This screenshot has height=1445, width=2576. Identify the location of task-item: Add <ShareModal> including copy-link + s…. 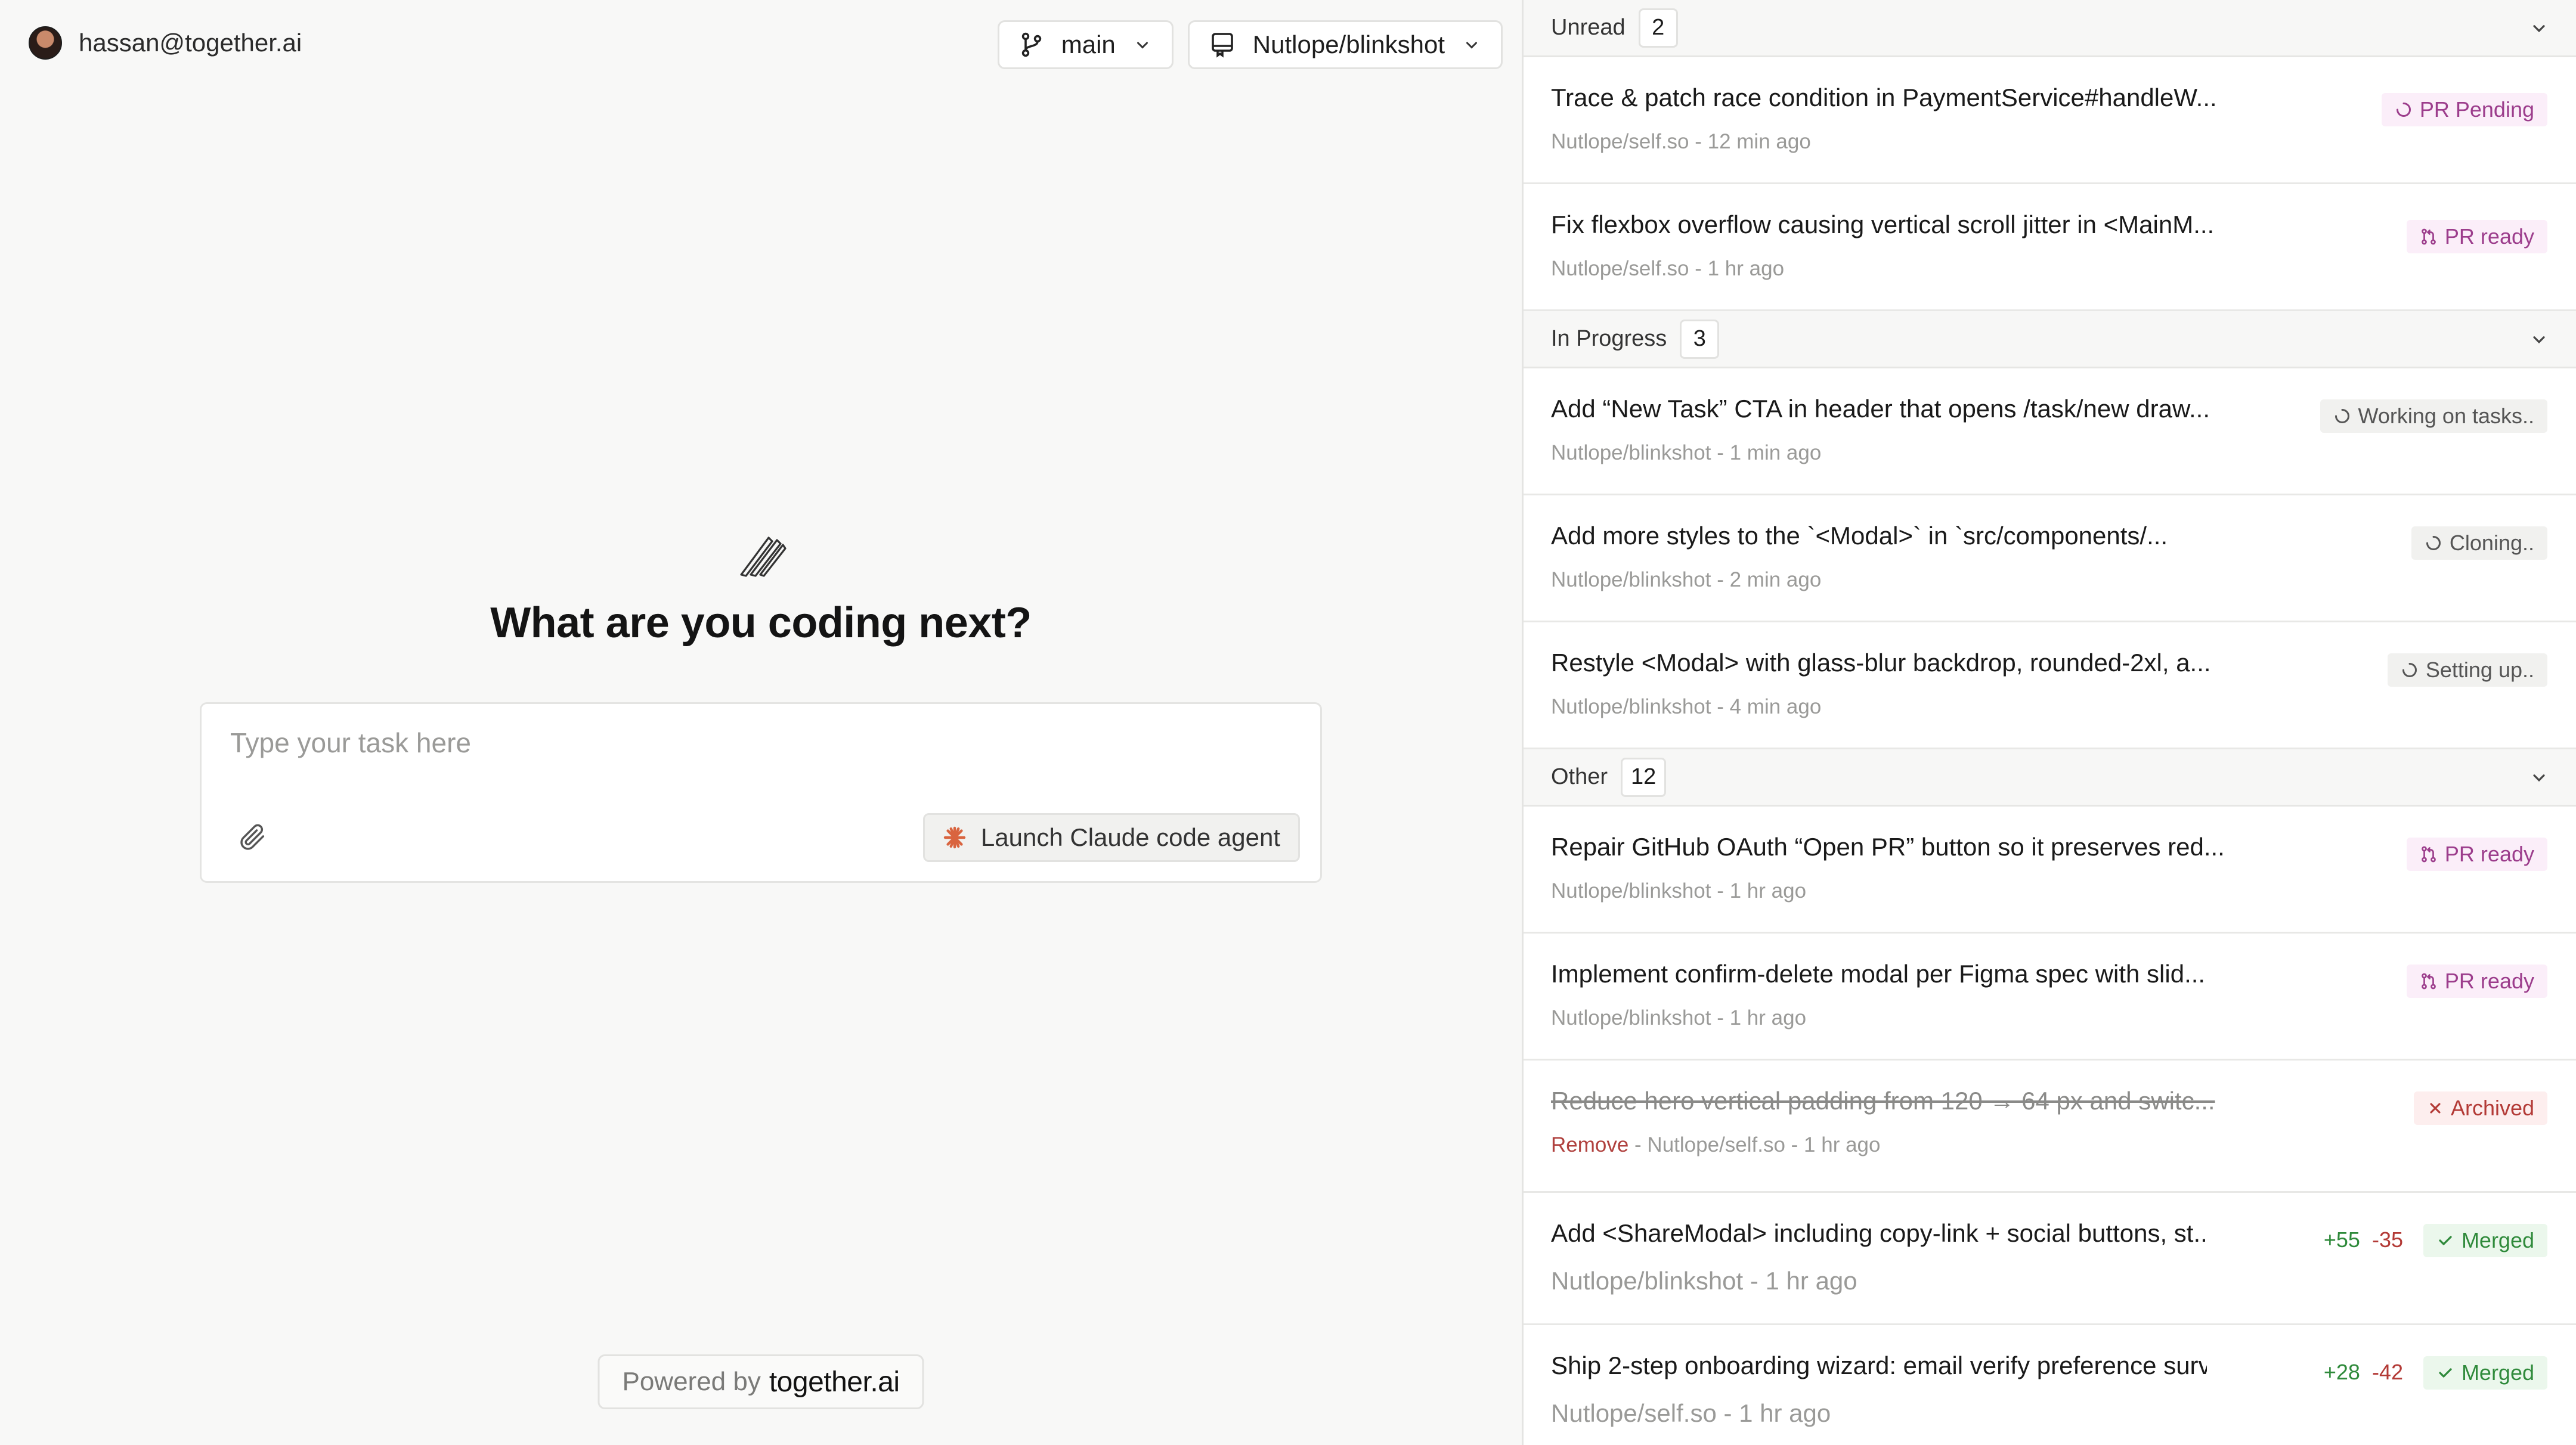
(2050, 1259).